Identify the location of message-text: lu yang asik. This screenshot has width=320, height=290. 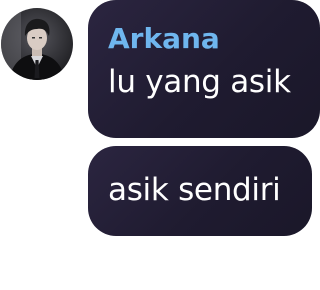
(199, 82).